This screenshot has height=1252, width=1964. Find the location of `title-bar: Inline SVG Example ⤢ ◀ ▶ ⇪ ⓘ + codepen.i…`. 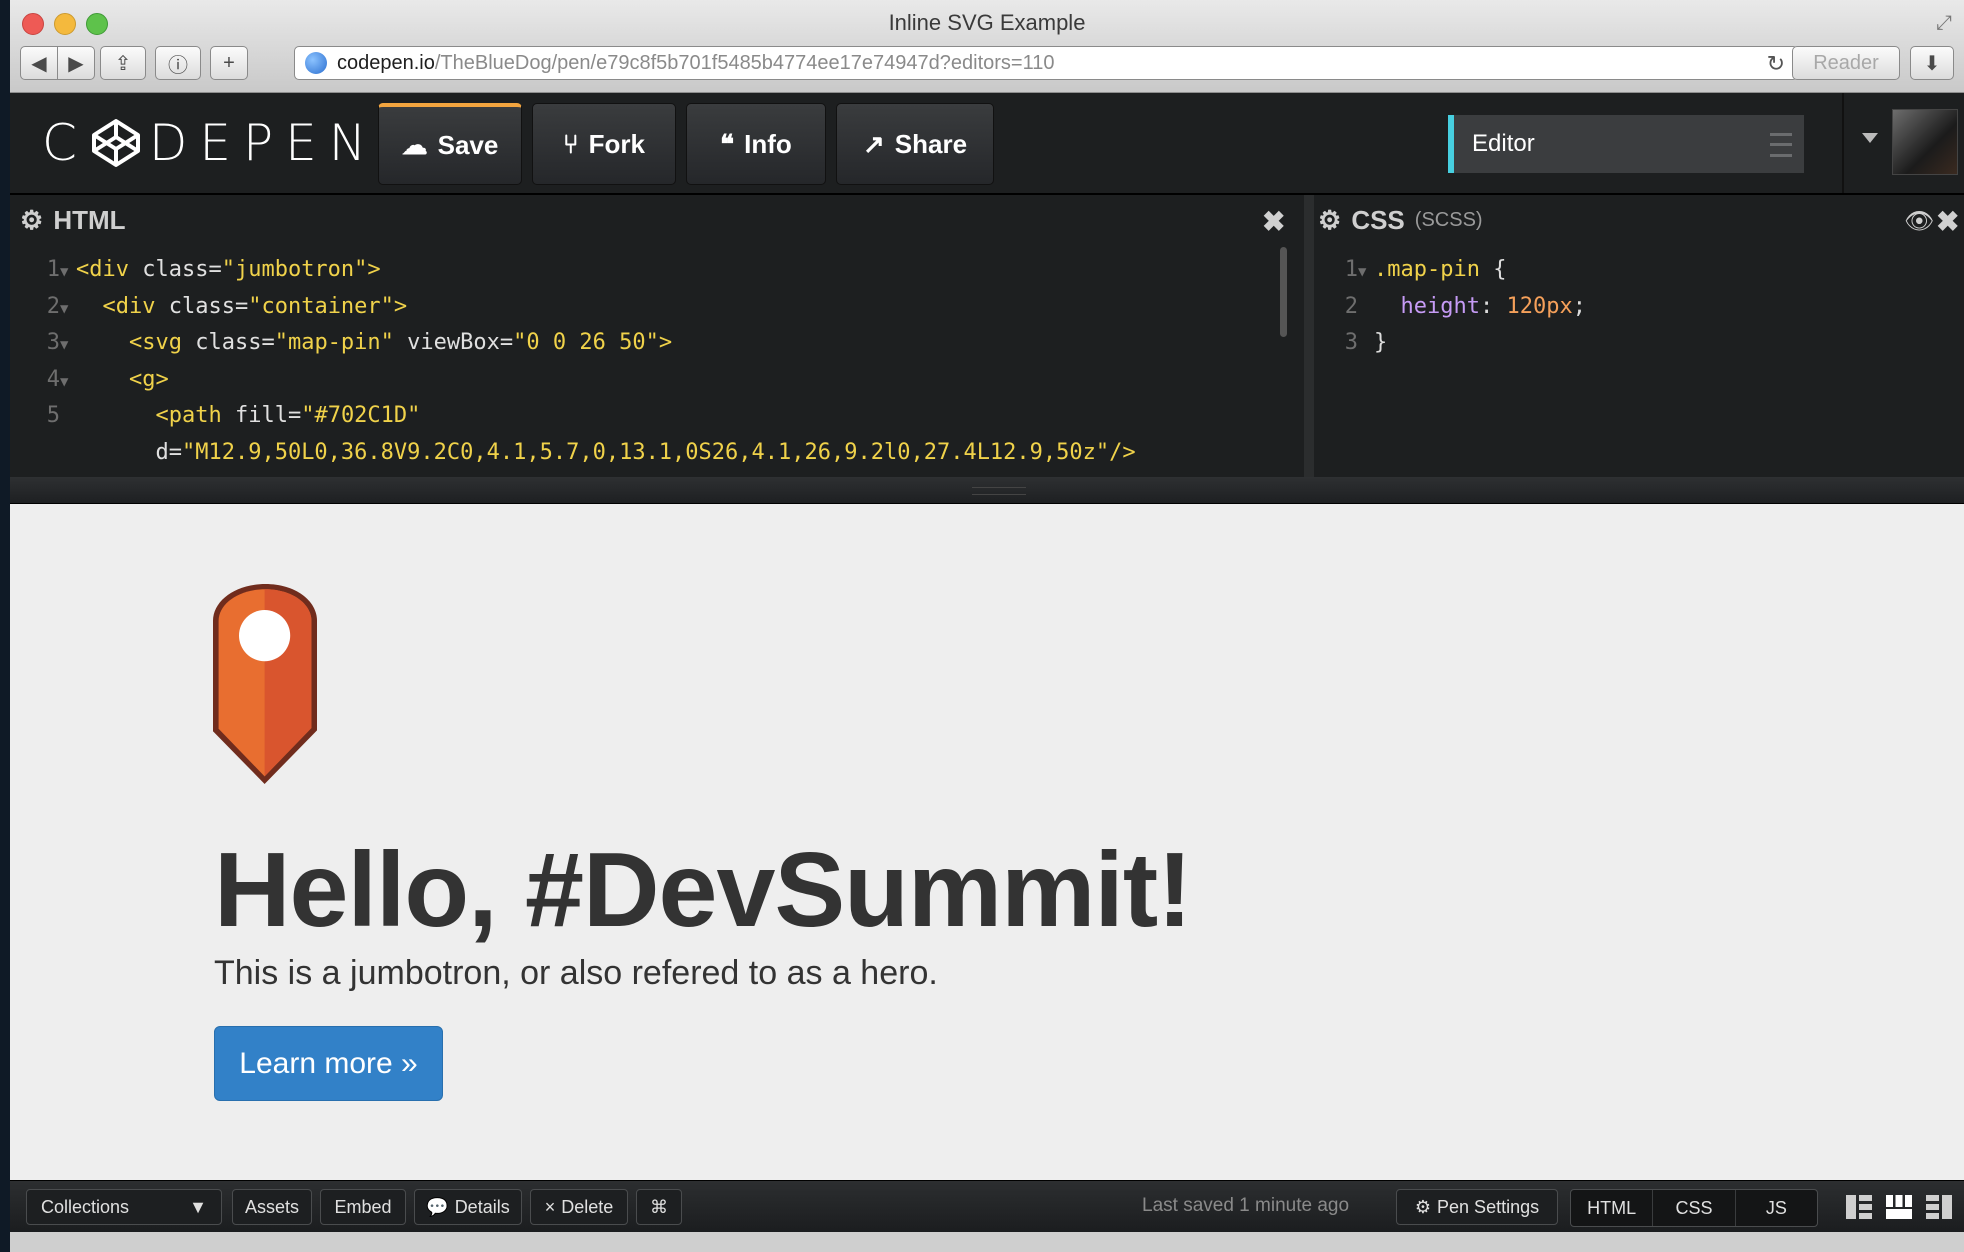

title-bar: Inline SVG Example ⤢ ◀ ▶ ⇪ ⓘ + codepen.i… is located at coordinates (987, 46).